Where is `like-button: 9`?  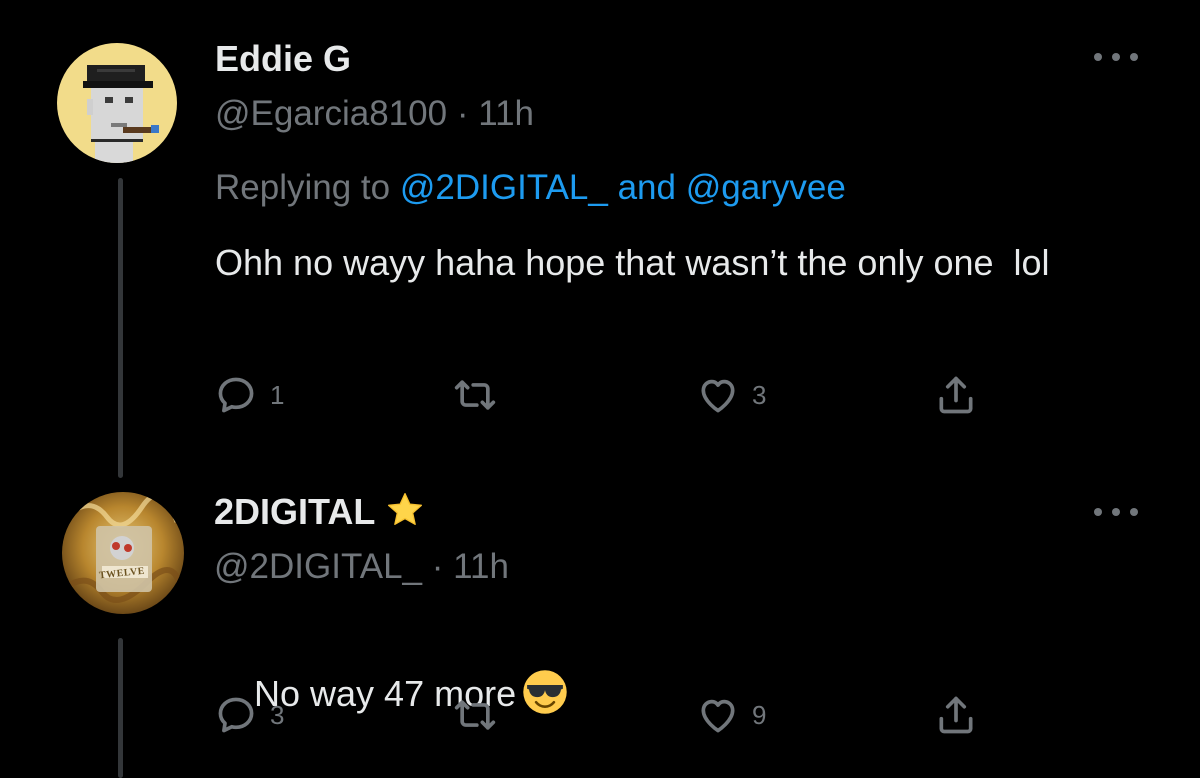 like-button: 9 is located at coordinates (731, 715).